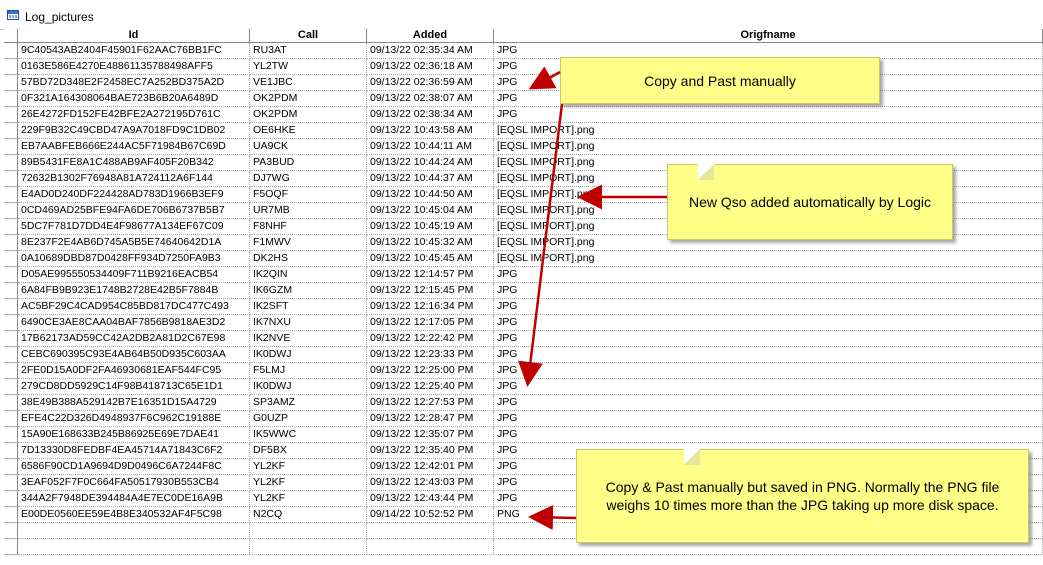  I want to click on cell-added: 09/13/22 10:44:50 AM, so click(430, 195).